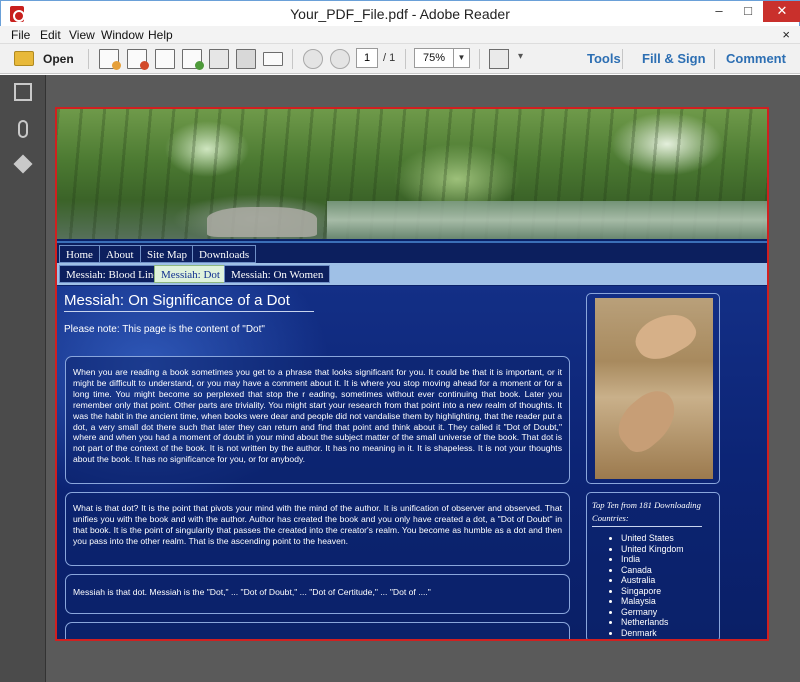 This screenshot has width=800, height=682. I want to click on export-pdf-icon, so click(138, 59).